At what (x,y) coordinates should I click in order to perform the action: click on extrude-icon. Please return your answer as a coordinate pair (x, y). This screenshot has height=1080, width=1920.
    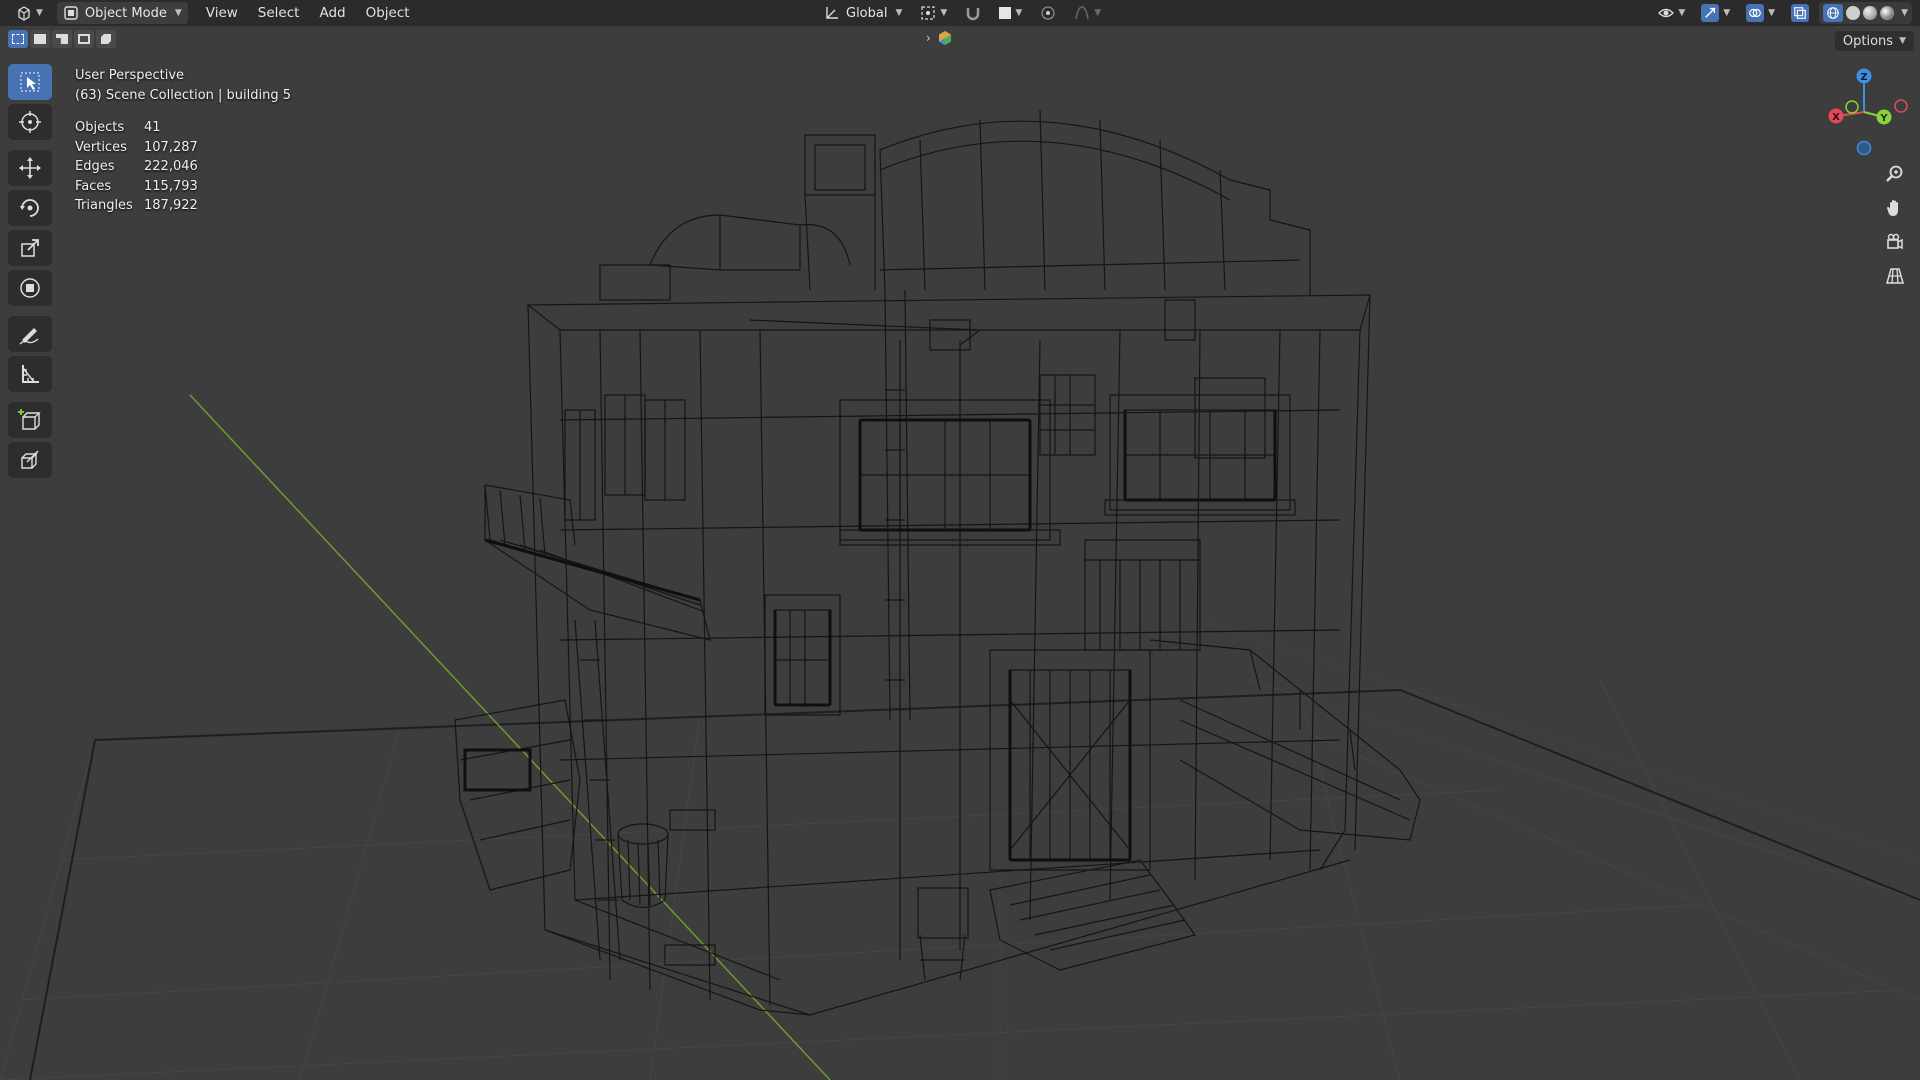
    Looking at the image, I should click on (30, 459).